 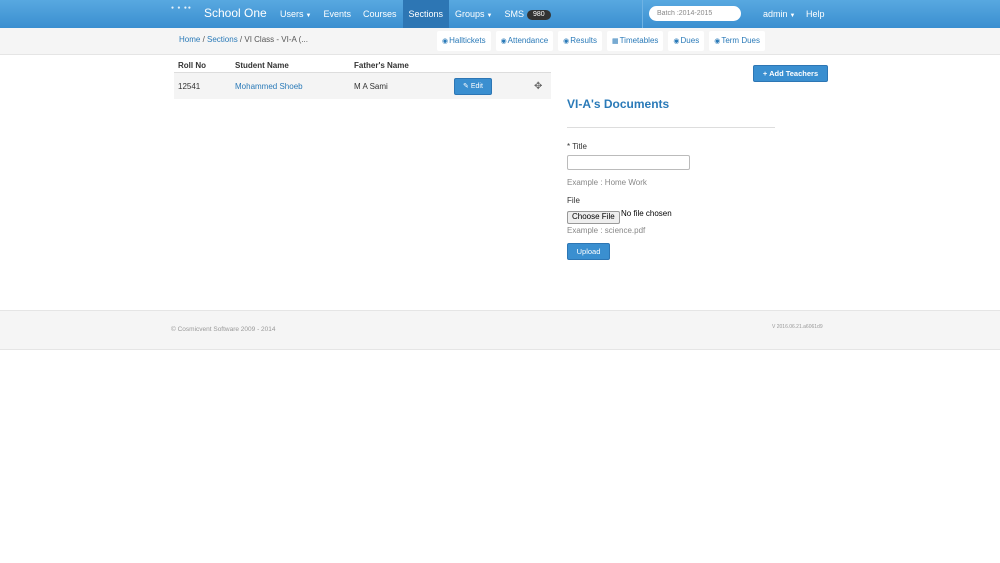 I want to click on logo-icon: ● ● ●●, so click(x=181, y=8).